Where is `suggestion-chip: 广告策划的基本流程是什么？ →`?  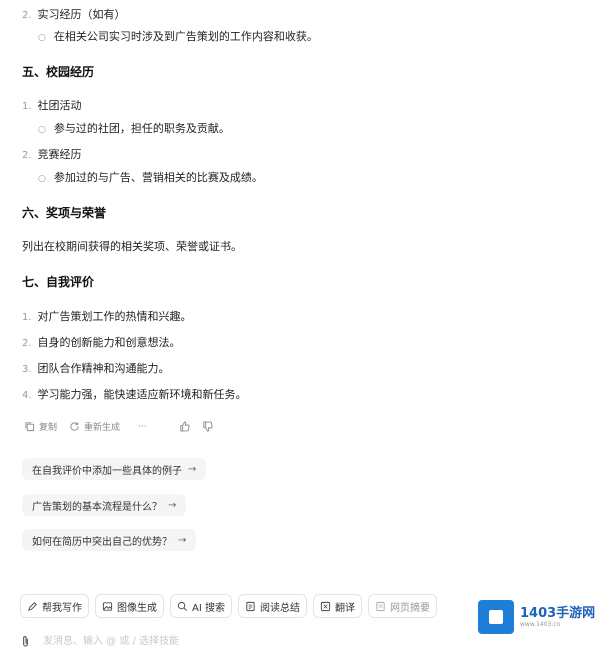
suggestion-chip: 广告策划的基本流程是什么？ → is located at coordinates (104, 505).